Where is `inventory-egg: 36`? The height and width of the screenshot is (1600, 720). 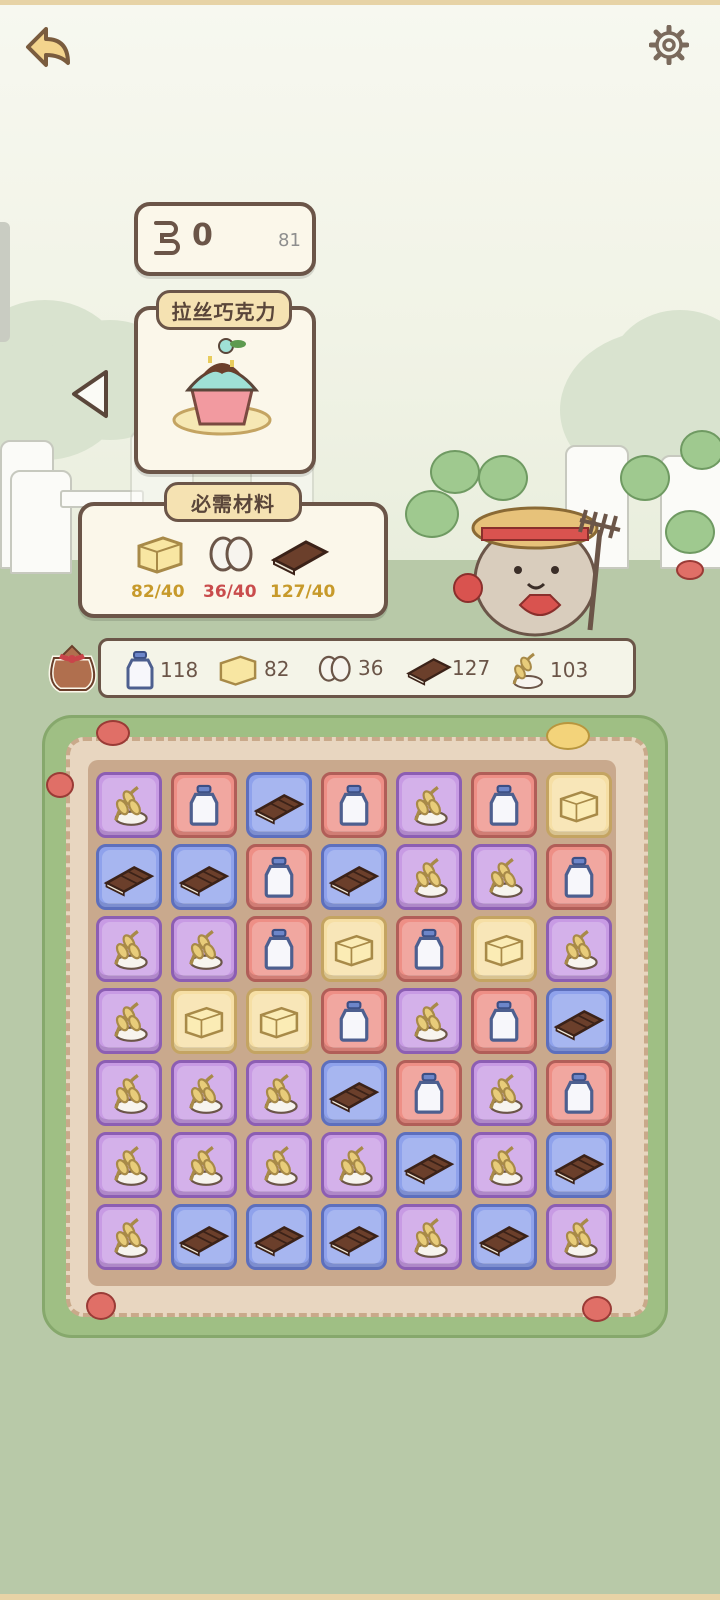
inventory-egg: 36 is located at coordinates (348, 668).